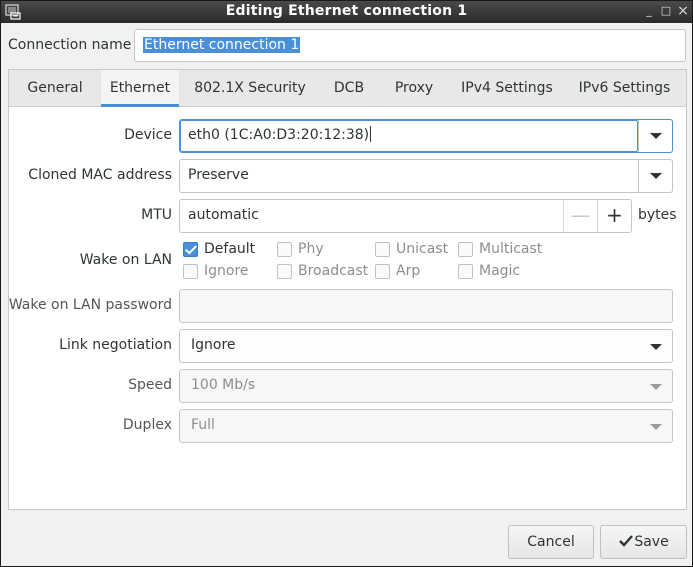 This screenshot has width=693, height=567. I want to click on wol-default-checkbox: Default, so click(219, 249).